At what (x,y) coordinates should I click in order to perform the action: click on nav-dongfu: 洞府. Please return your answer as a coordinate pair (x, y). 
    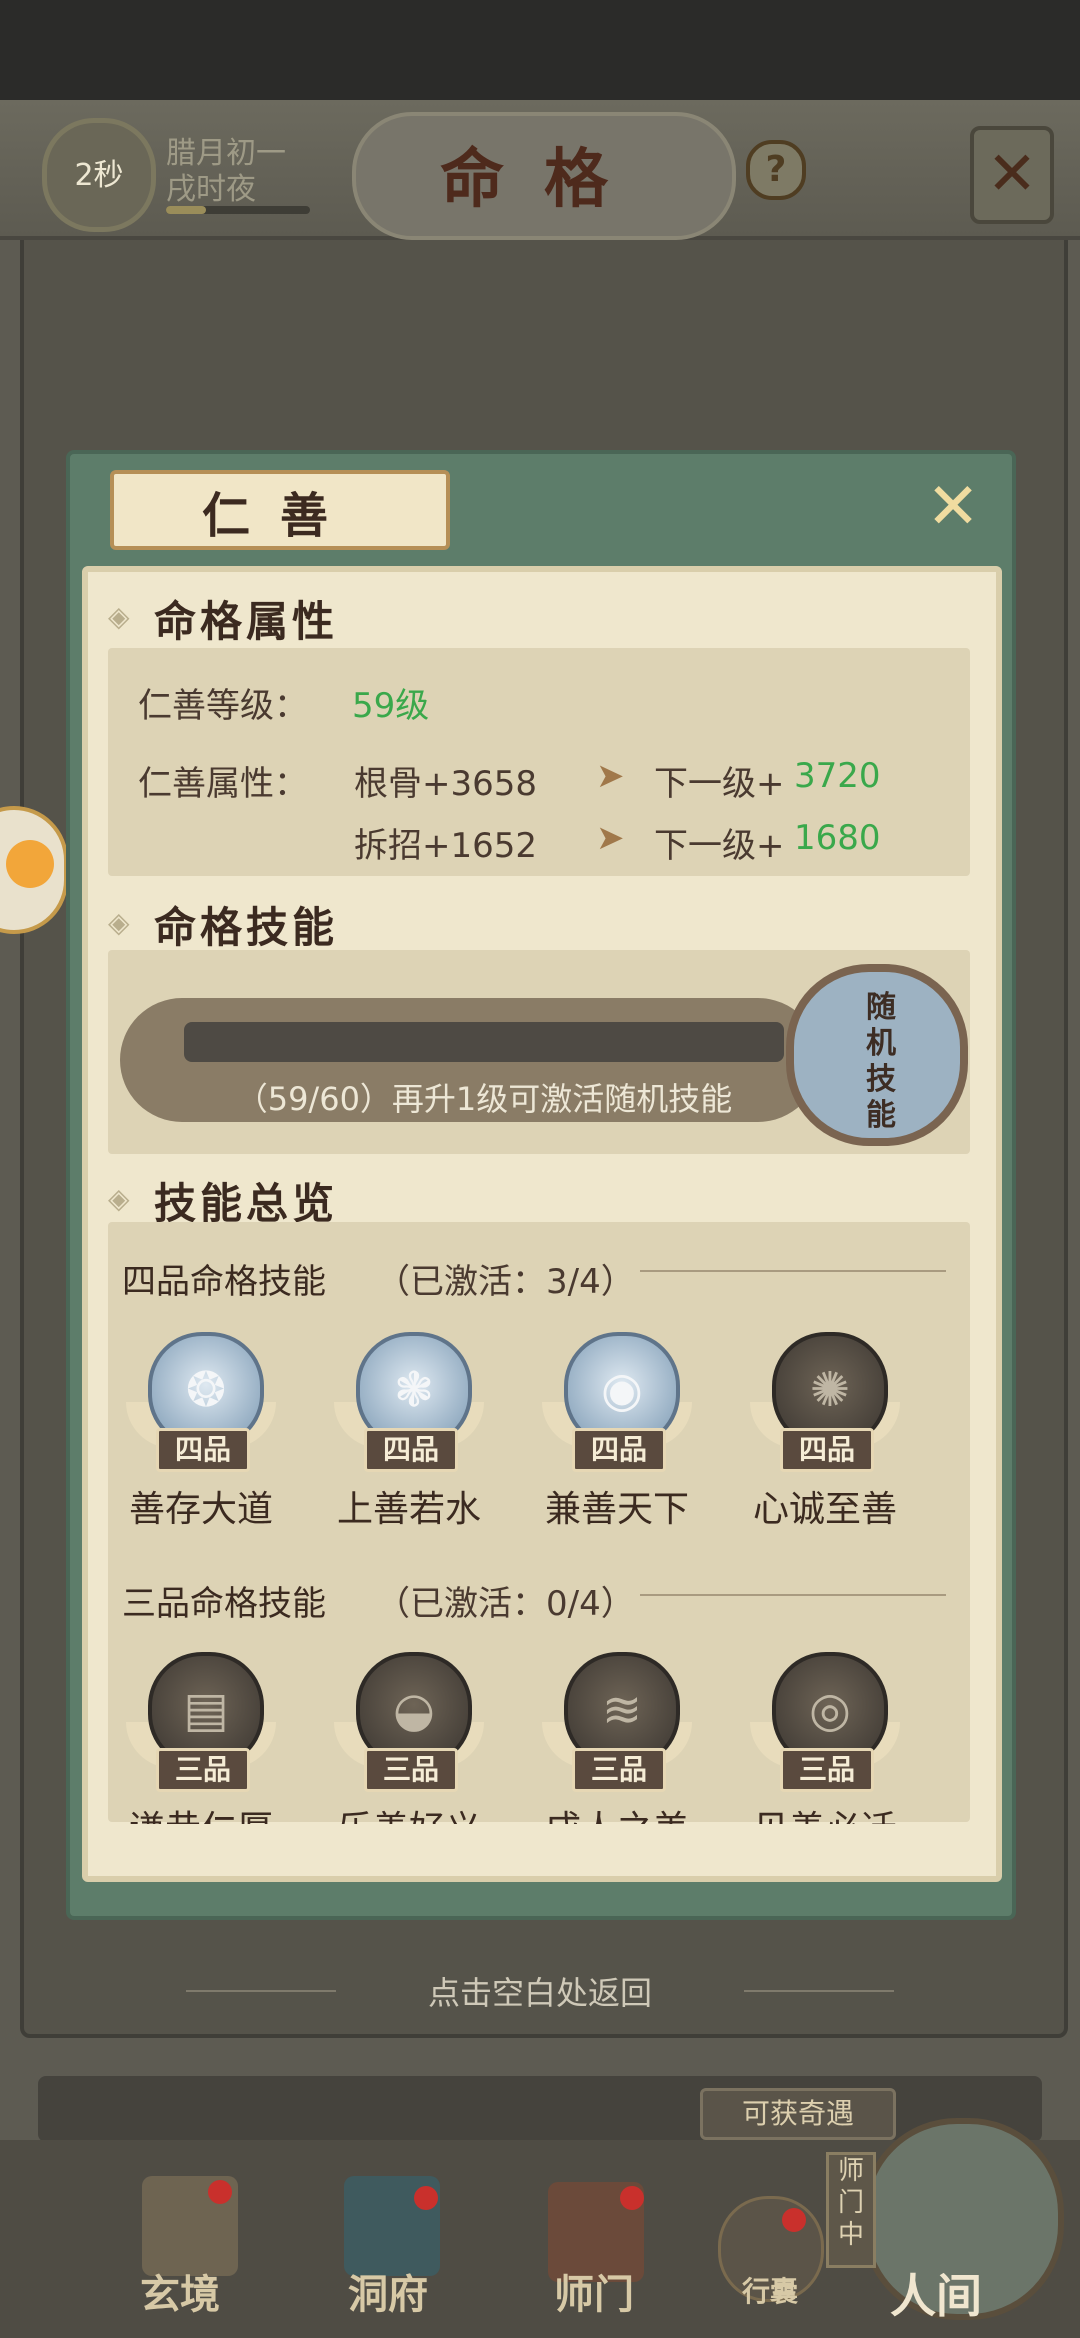
    Looking at the image, I should click on (388, 2291).